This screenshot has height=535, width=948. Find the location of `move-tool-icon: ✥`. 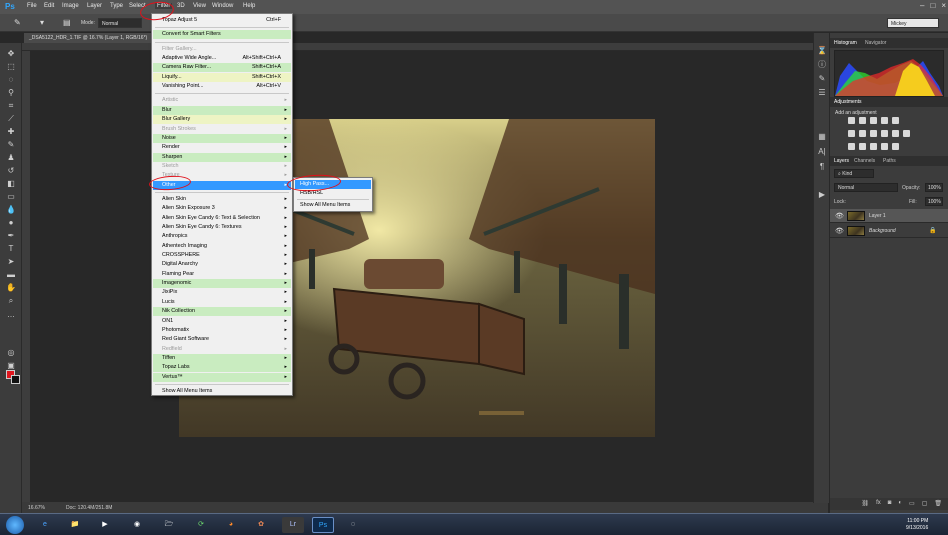

move-tool-icon: ✥ is located at coordinates (11, 53).